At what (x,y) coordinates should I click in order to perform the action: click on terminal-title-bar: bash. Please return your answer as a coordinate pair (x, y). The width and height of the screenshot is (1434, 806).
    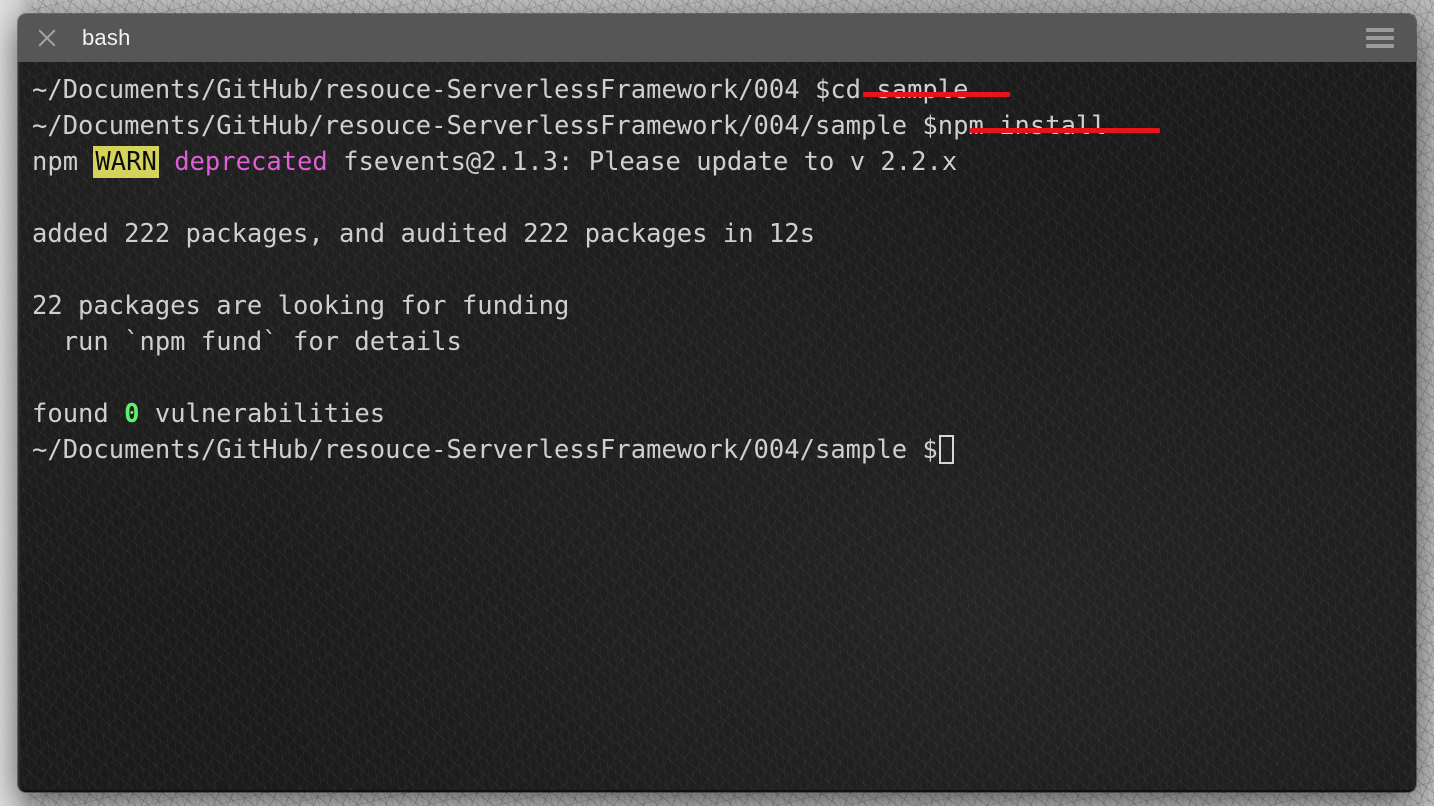
    Looking at the image, I should click on (717, 38).